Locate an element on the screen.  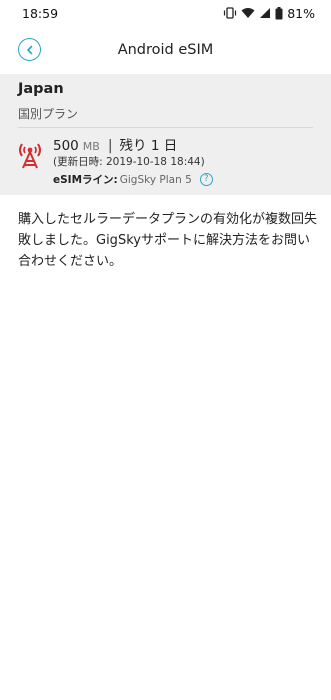
days-remaining: 残り 1 日 is located at coordinates (148, 146).